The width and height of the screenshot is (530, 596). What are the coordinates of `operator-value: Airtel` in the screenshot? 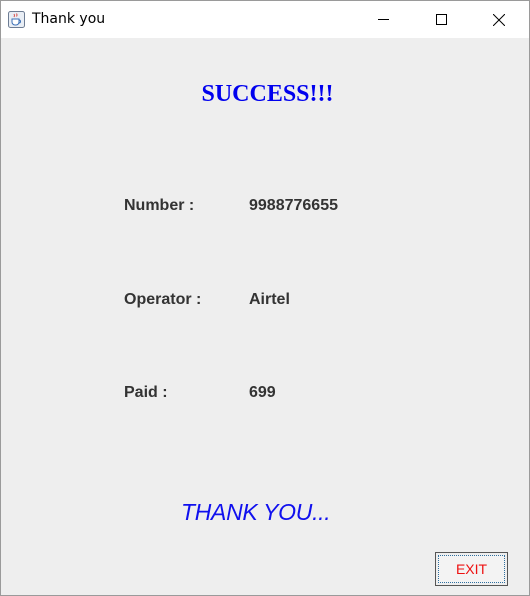 It's located at (269, 299).